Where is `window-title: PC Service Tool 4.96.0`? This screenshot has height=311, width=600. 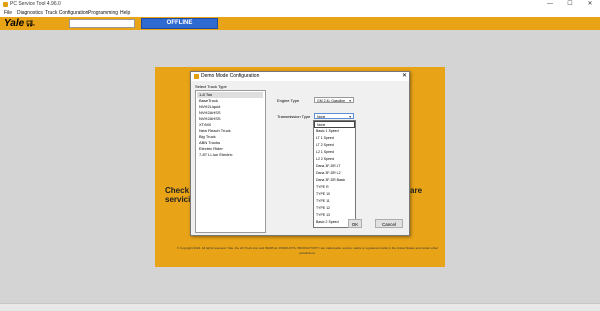 window-title: PC Service Tool 4.96.0 is located at coordinates (35, 4).